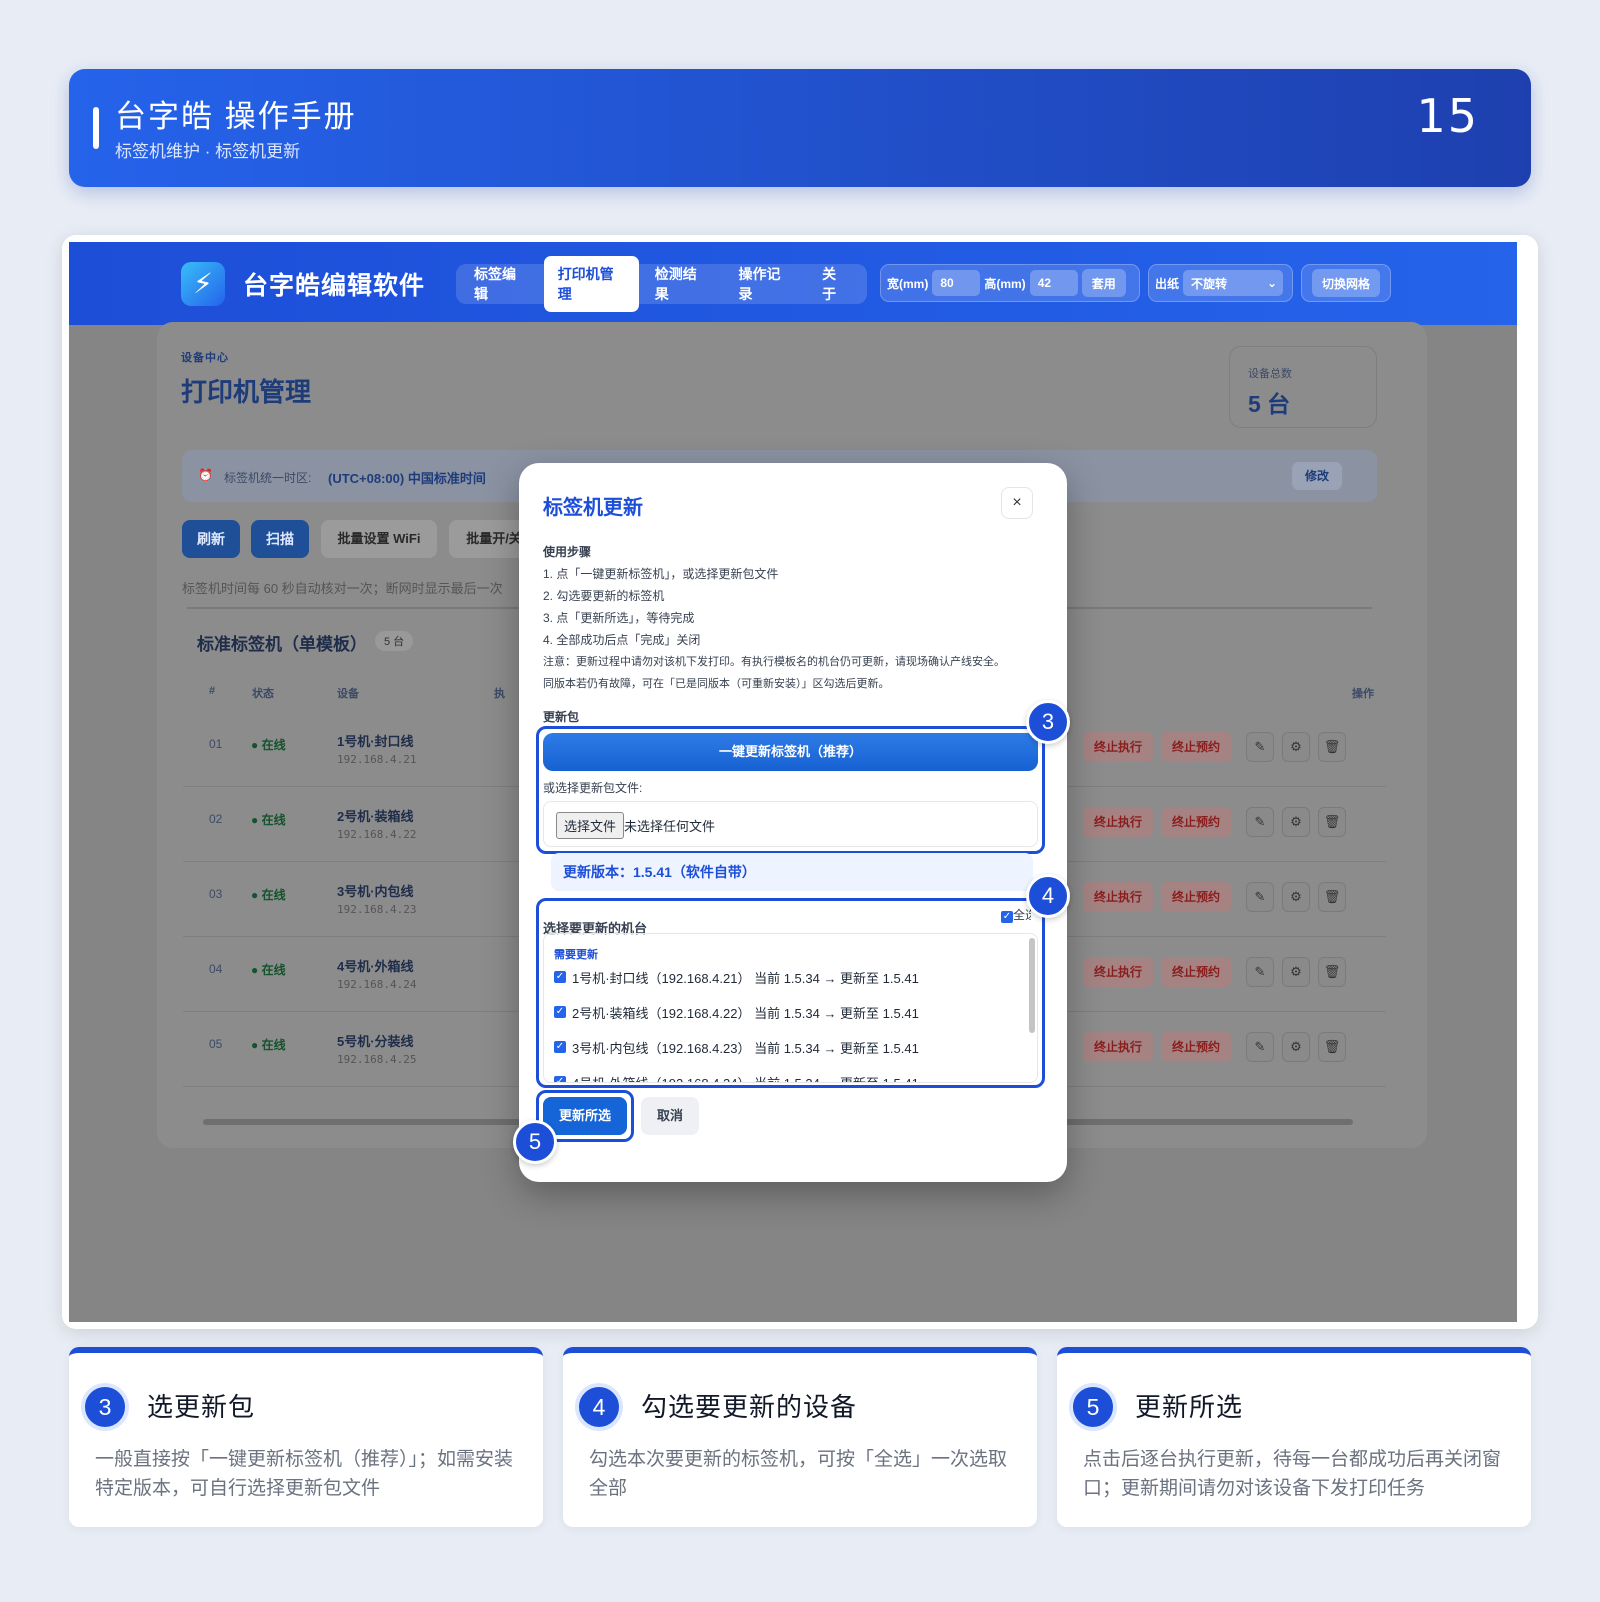  I want to click on device-ip: 192.168.4.23, so click(377, 909).